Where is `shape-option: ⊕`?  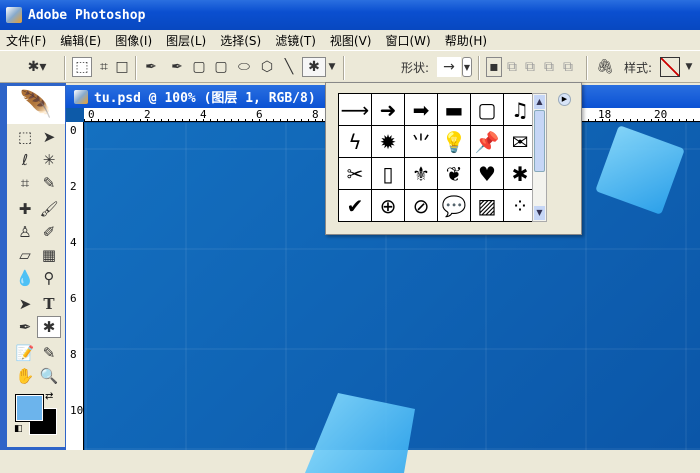 shape-option: ⊕ is located at coordinates (388, 205).